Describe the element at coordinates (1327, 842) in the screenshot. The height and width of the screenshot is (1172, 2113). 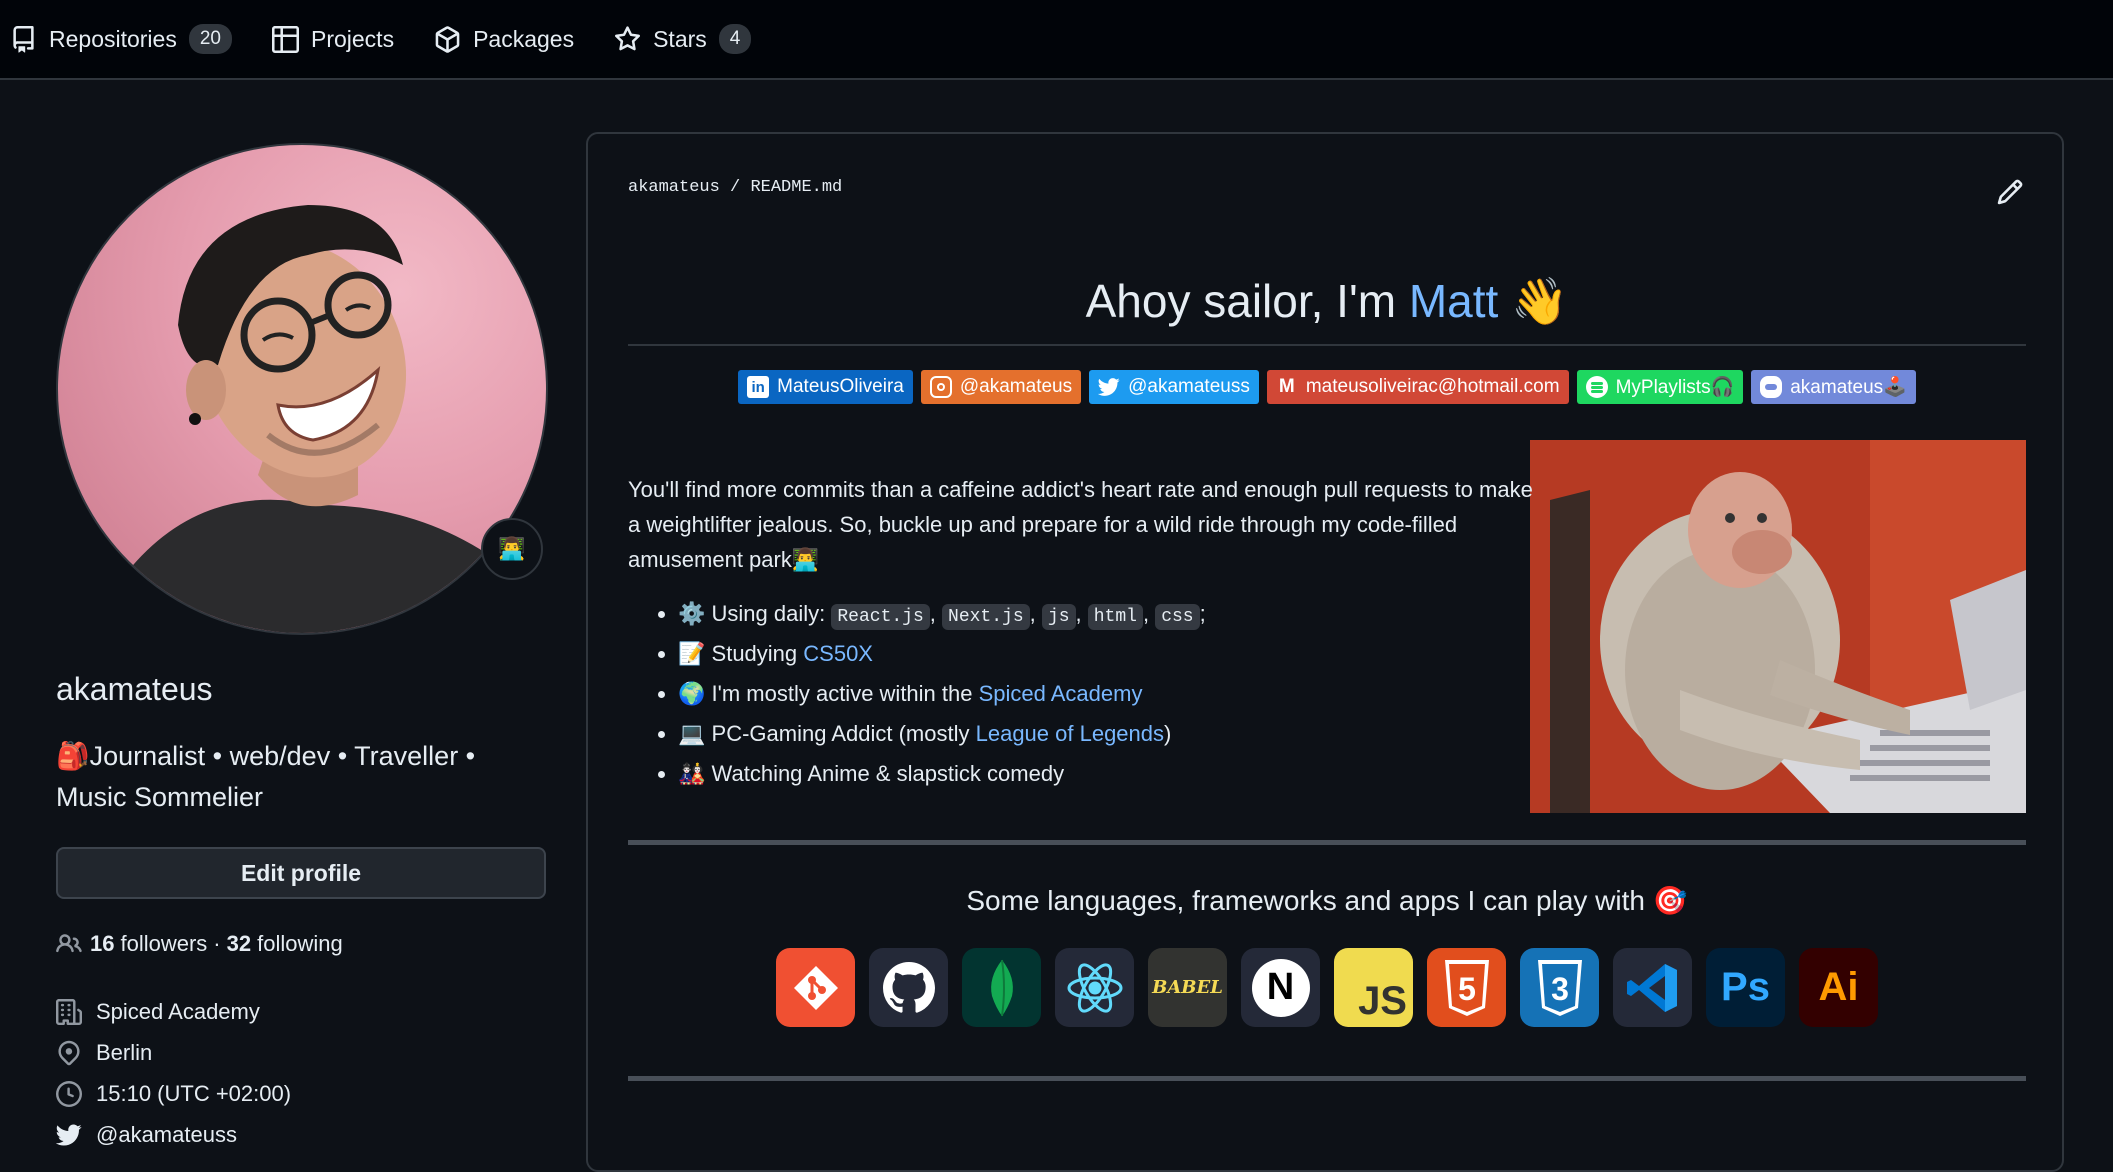
I see `section-divider` at that location.